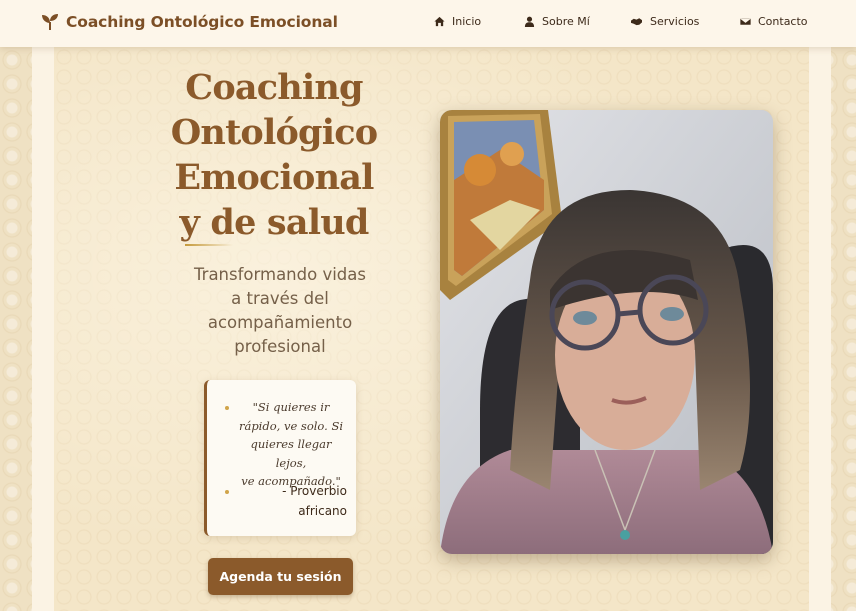 The width and height of the screenshot is (856, 611). I want to click on user-icon, so click(529, 21).